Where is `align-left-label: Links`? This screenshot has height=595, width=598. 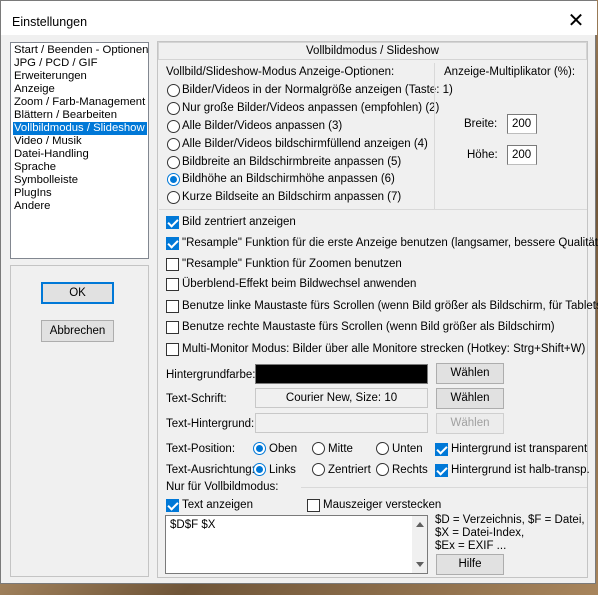
align-left-label: Links is located at coordinates (282, 470).